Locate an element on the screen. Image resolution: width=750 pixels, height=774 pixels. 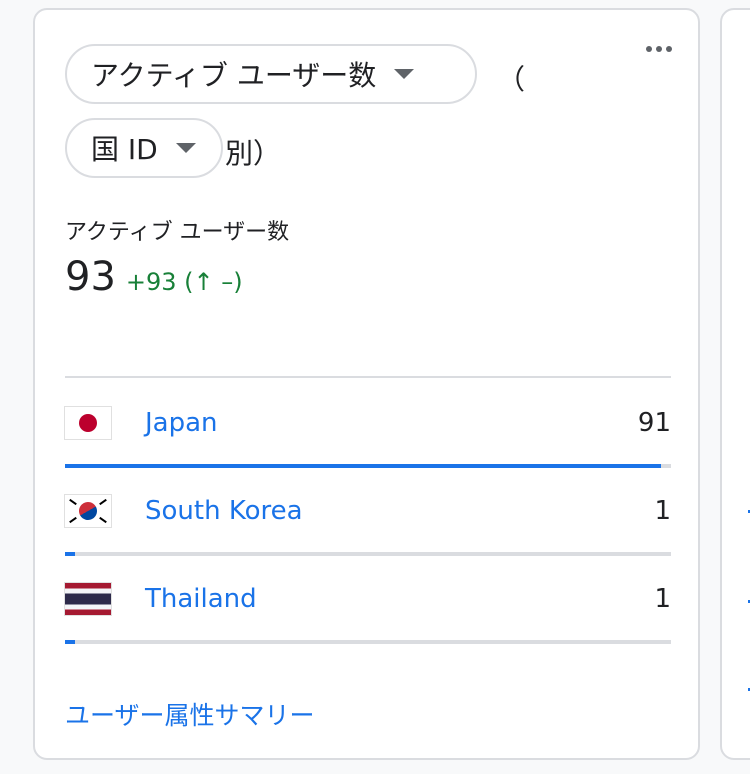
adjacent-card is located at coordinates (735, 384).